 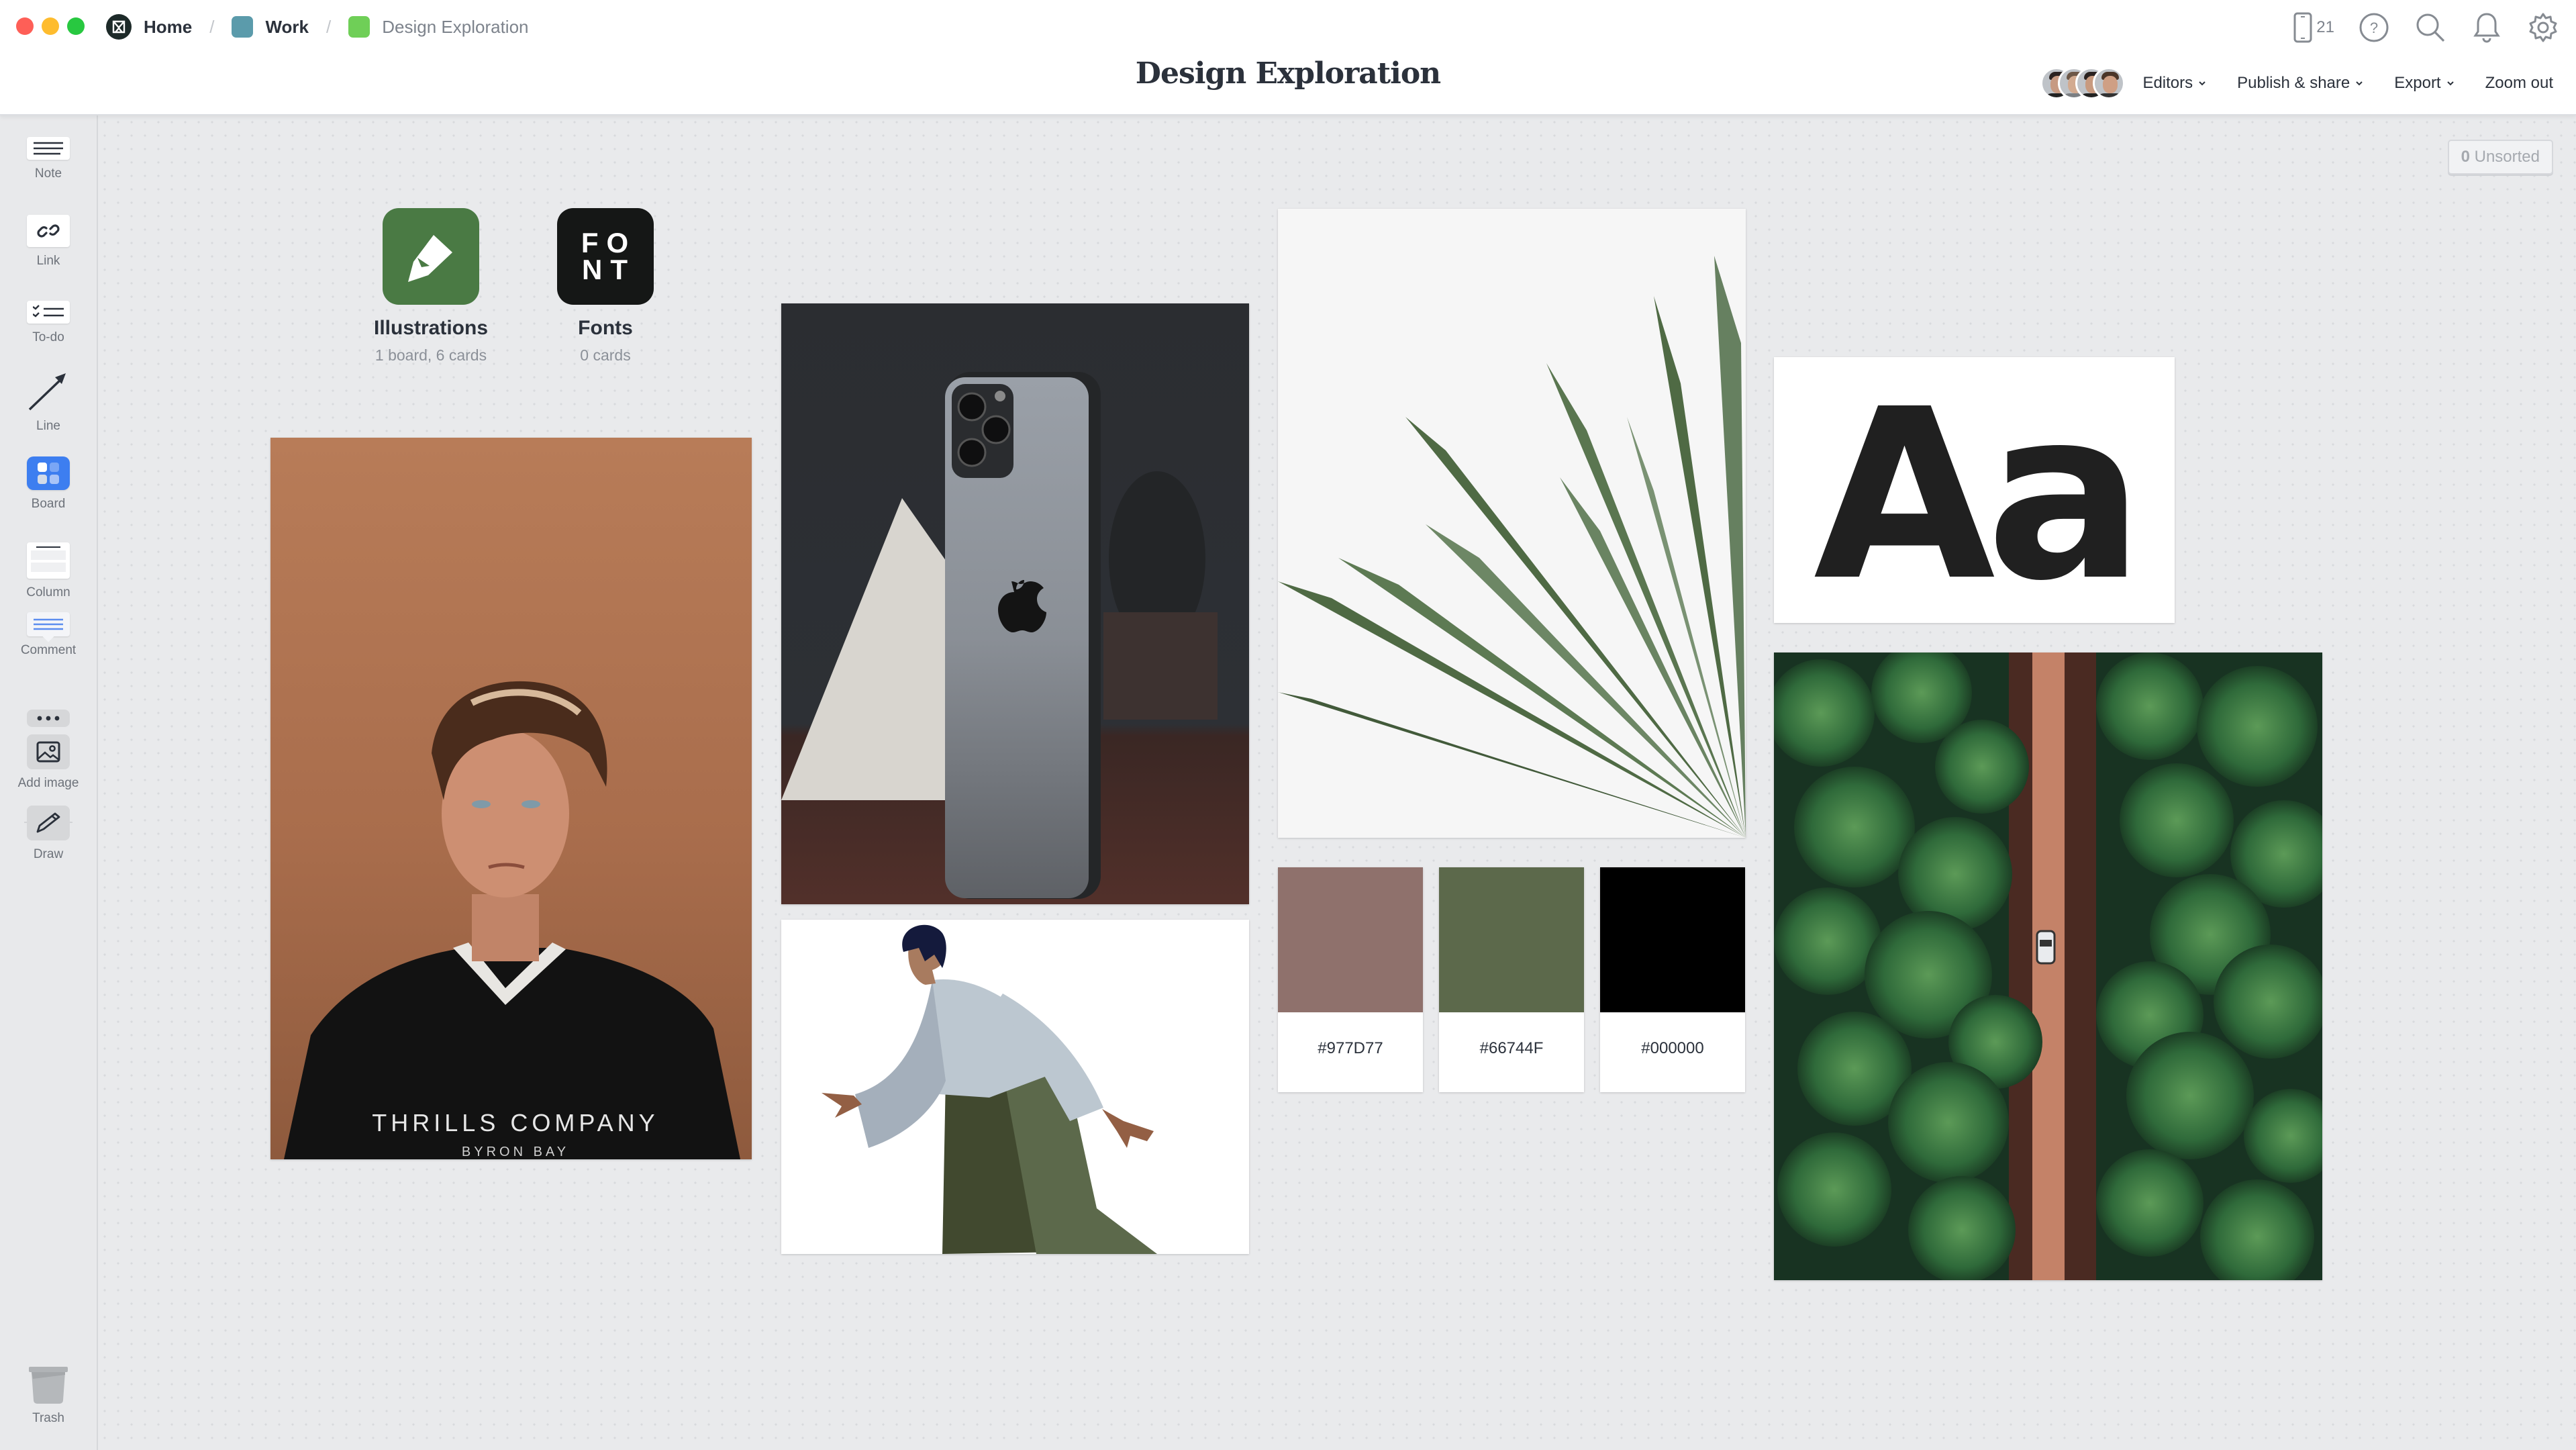 I want to click on shirt-text: THRILLS COMPANY, so click(x=515, y=1123).